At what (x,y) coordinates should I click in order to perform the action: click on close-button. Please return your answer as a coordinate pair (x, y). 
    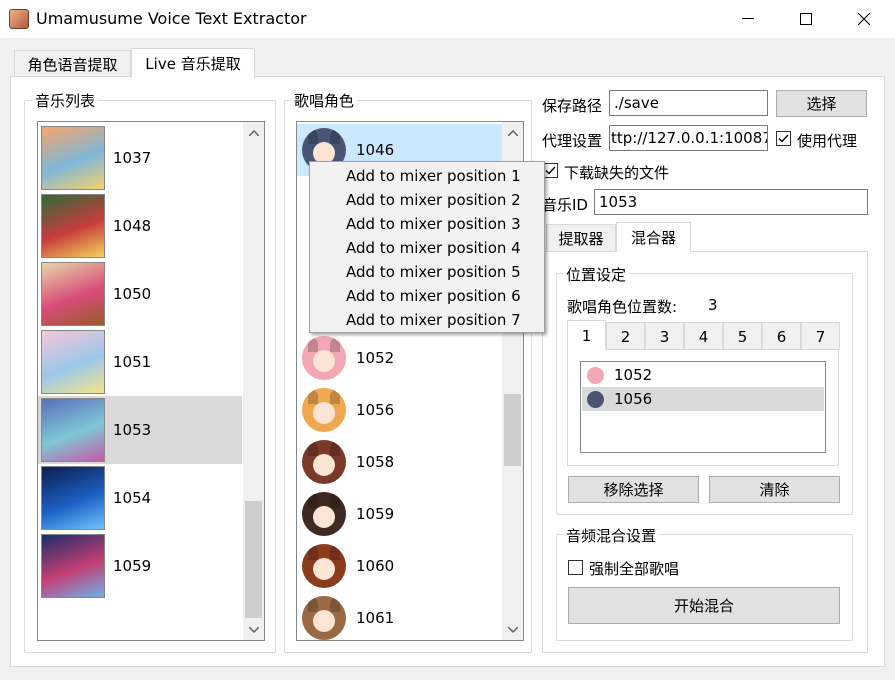
    Looking at the image, I should click on (864, 19).